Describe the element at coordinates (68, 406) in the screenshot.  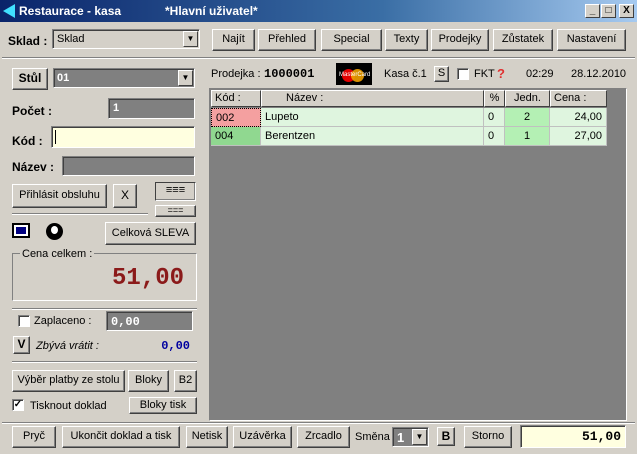
I see `print-label: Tisknout doklad` at that location.